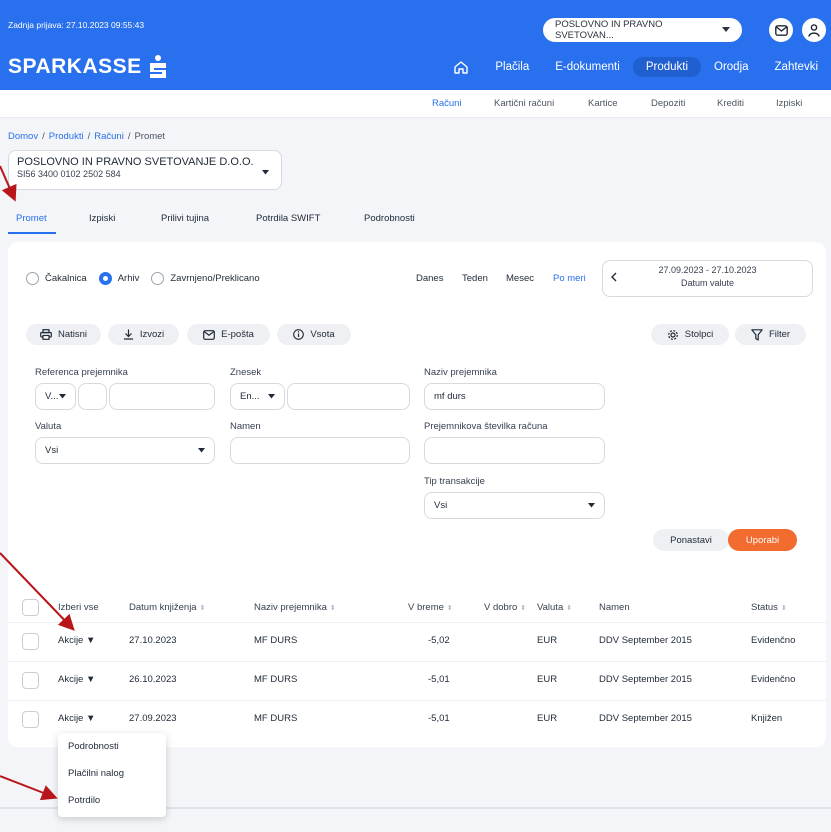 The width and height of the screenshot is (831, 832). What do you see at coordinates (320, 450) in the screenshot?
I see `purpose-input` at bounding box center [320, 450].